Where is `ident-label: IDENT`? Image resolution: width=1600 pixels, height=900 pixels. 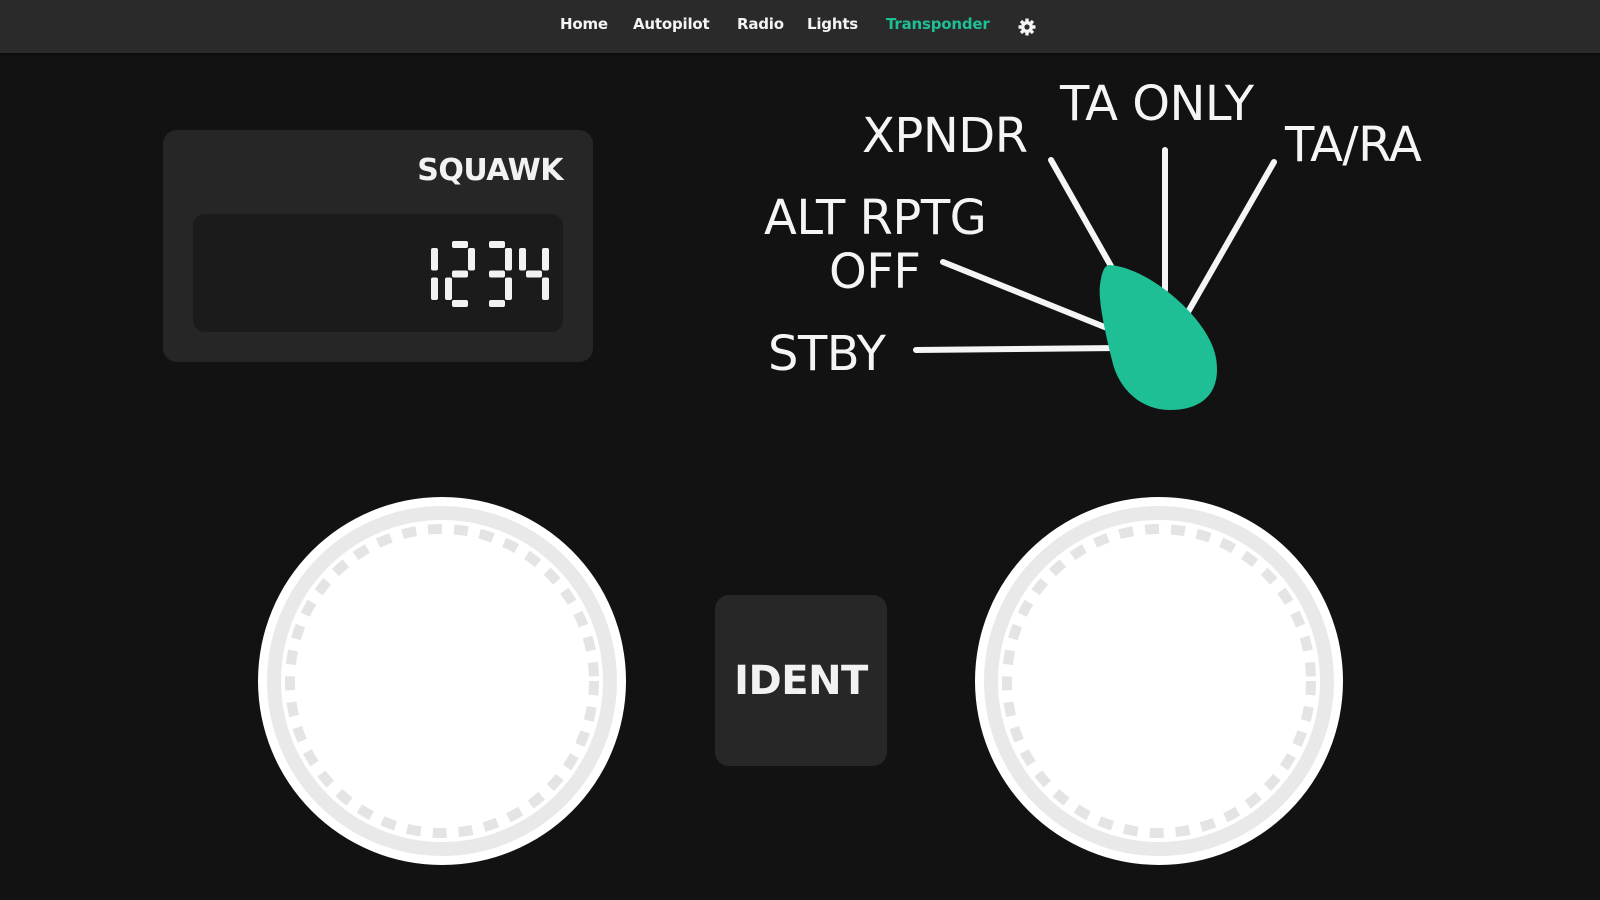 ident-label: IDENT is located at coordinates (801, 680).